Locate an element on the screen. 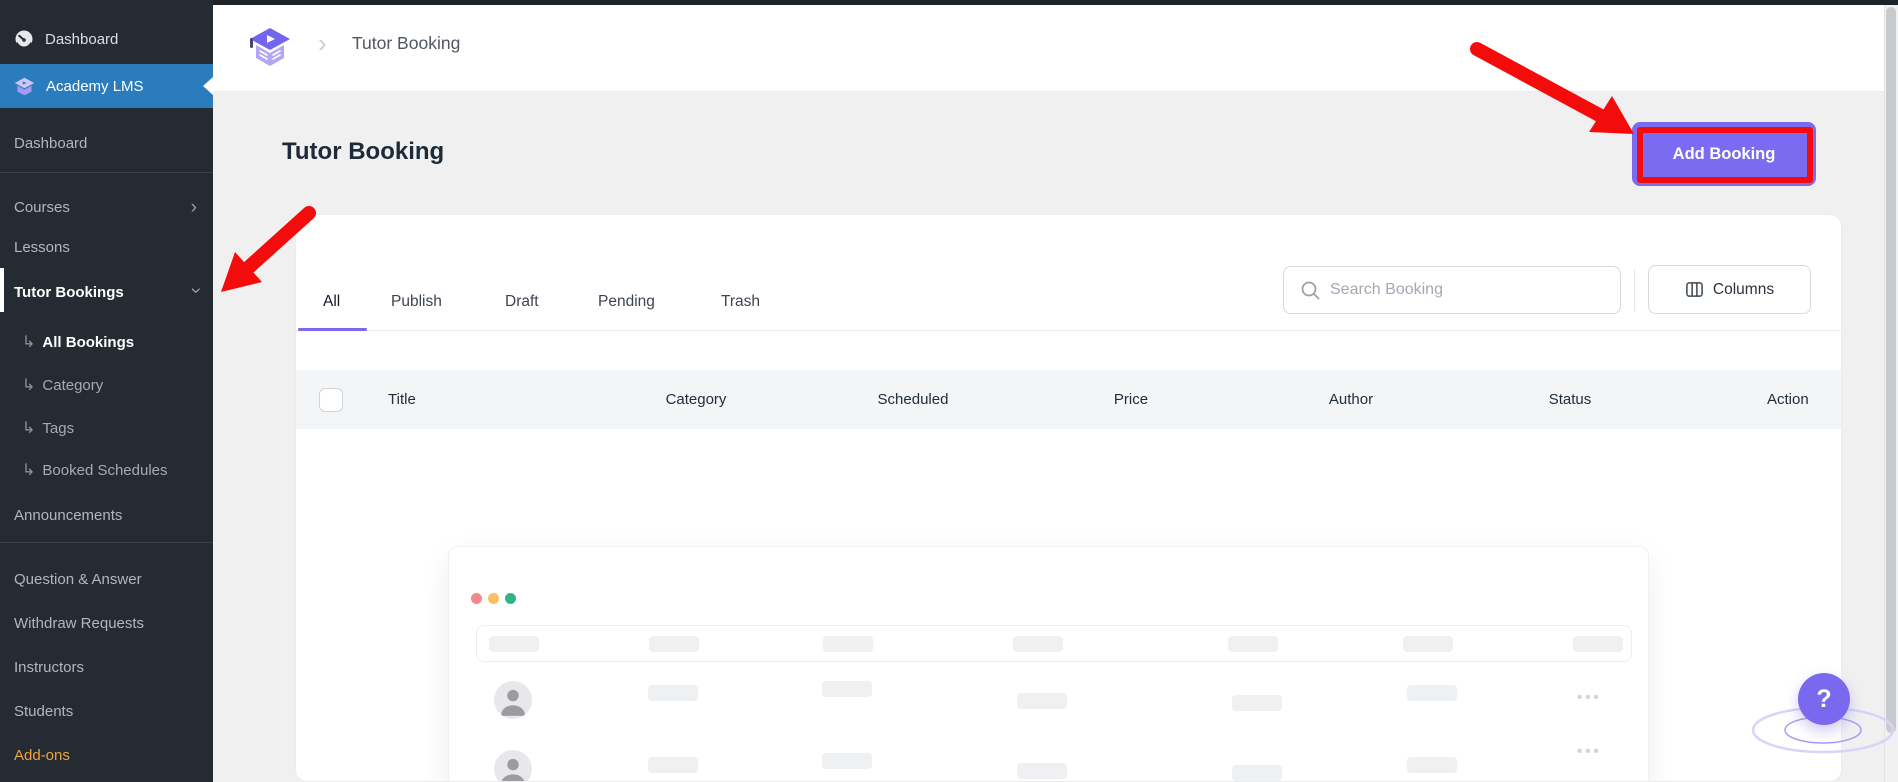 This screenshot has width=1898, height=782. scrollbar-thumb is located at coordinates (1891, 370).